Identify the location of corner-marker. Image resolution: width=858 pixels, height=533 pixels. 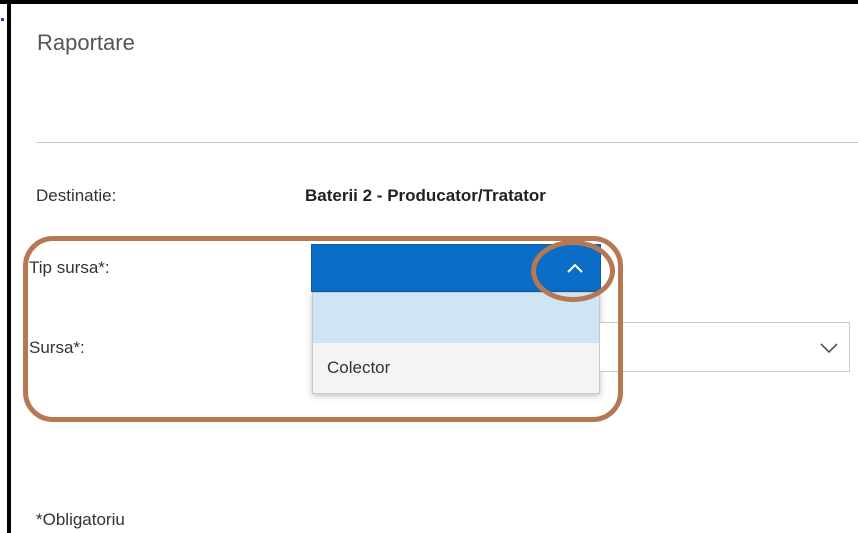
(2, 19).